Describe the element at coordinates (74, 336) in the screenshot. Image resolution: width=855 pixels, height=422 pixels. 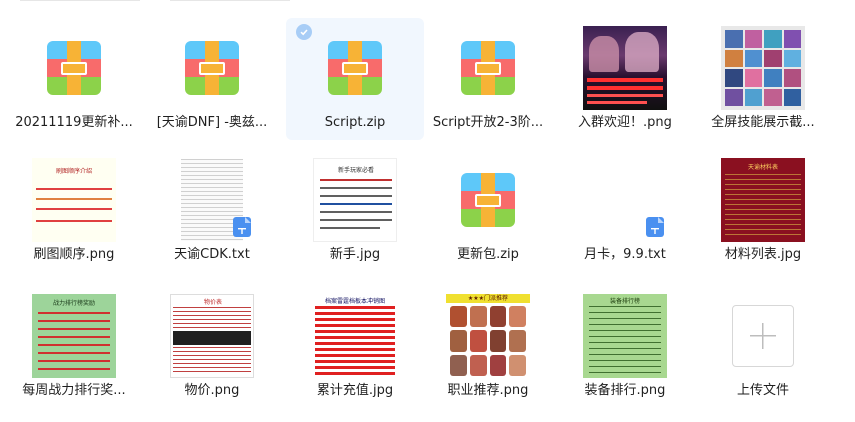
I see `image-thumbnail: 战力排行榜奖励` at that location.